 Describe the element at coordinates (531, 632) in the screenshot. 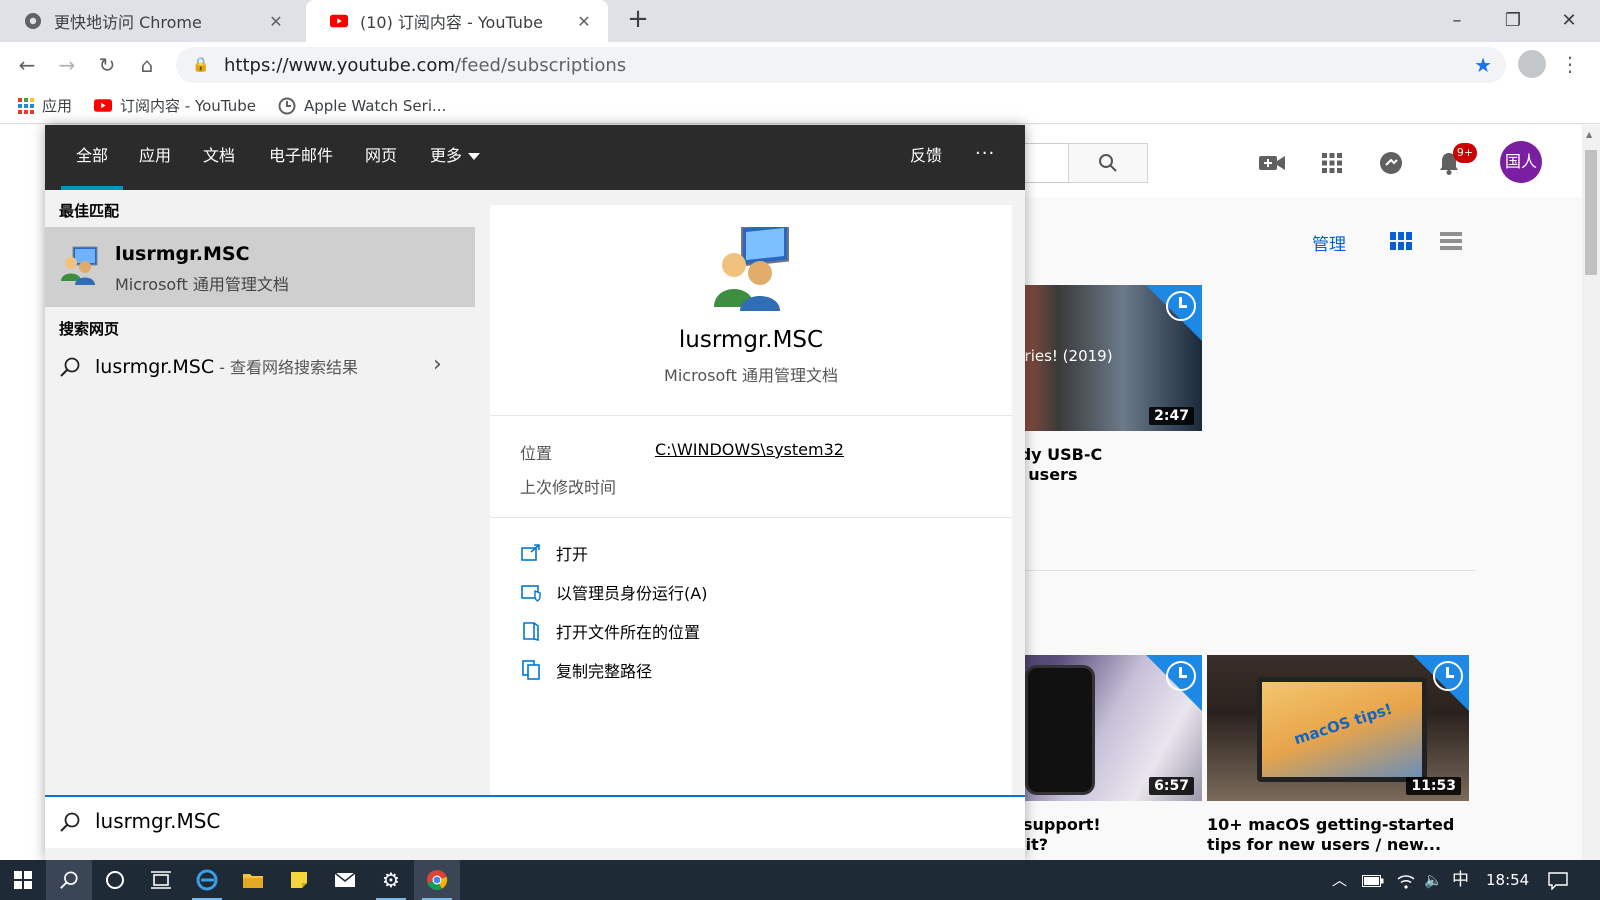

I see `folder-location-icon` at that location.